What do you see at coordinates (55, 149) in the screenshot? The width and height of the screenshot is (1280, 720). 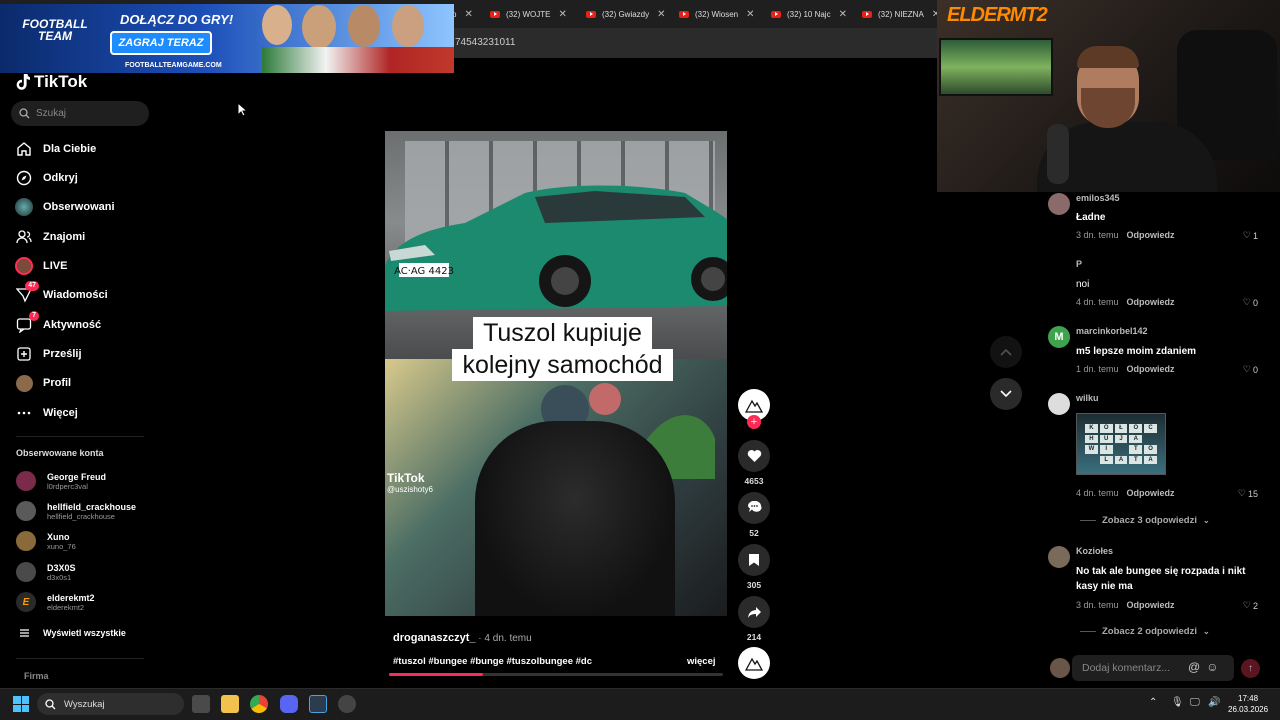 I see `nav-for-you: Dla Ciebie` at bounding box center [55, 149].